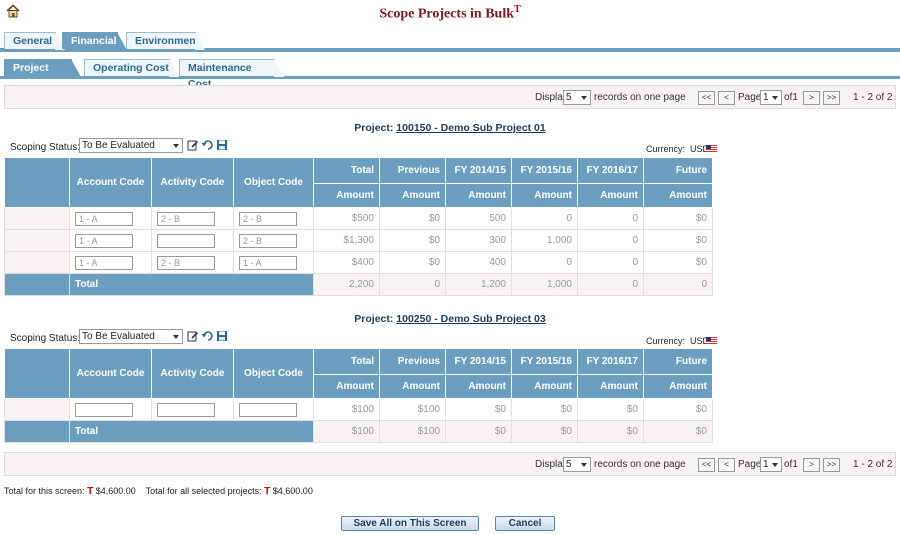 The height and width of the screenshot is (535, 900). Describe the element at coordinates (478, 284) in the screenshot. I see `fy1-cell: 1,200` at that location.